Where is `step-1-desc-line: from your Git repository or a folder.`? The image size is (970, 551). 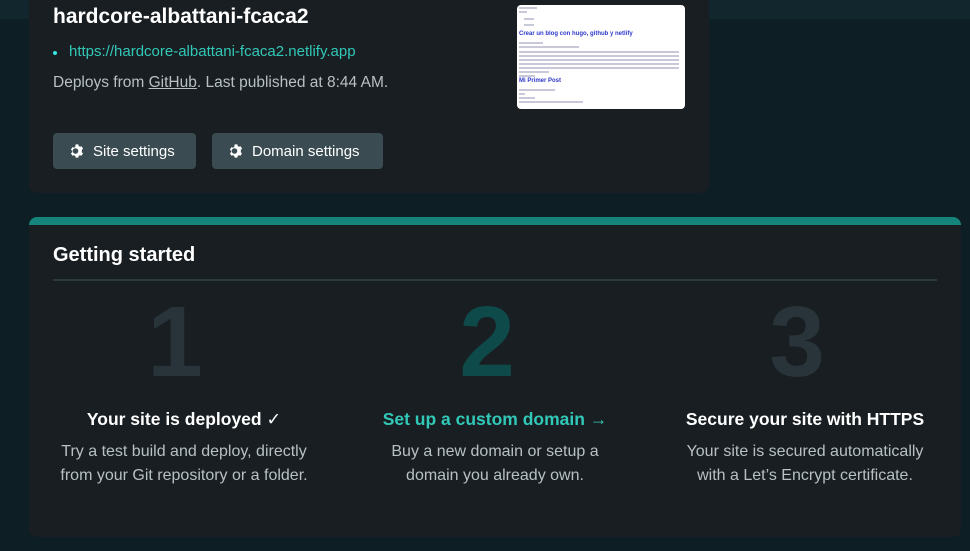 step-1-desc-line: from your Git repository or a folder. is located at coordinates (184, 475).